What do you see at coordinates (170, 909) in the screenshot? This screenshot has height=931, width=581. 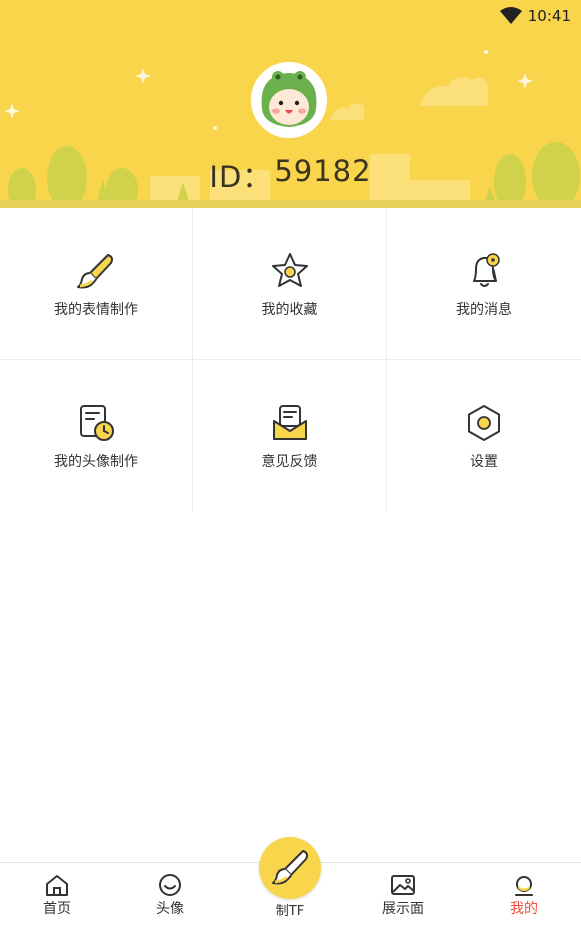 I see `nav-label: 头像` at bounding box center [170, 909].